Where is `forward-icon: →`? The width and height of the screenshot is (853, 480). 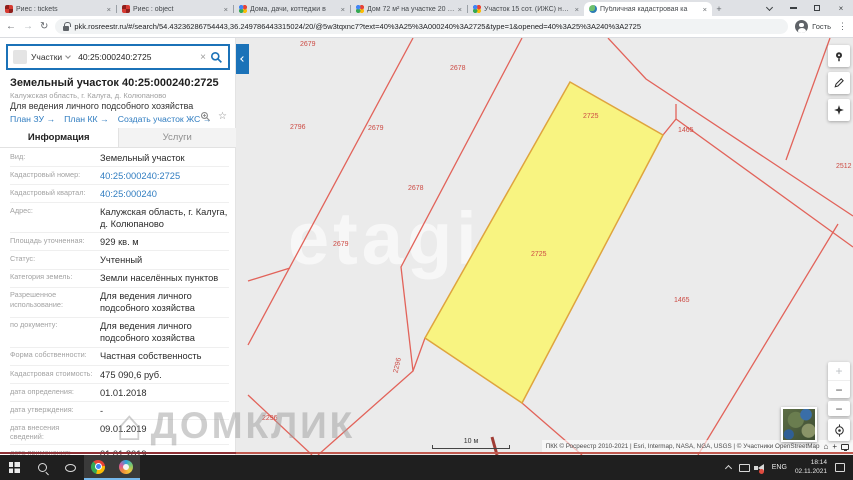 forward-icon: → is located at coordinates (28, 26).